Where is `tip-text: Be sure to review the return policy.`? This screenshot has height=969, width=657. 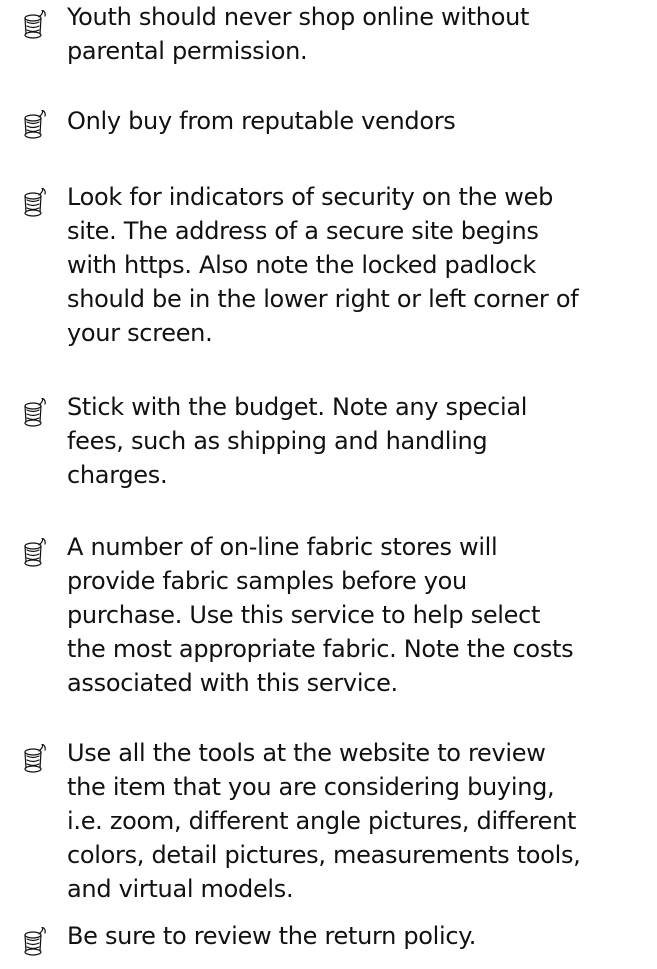 tip-text: Be sure to review the return policy. is located at coordinates (272, 936).